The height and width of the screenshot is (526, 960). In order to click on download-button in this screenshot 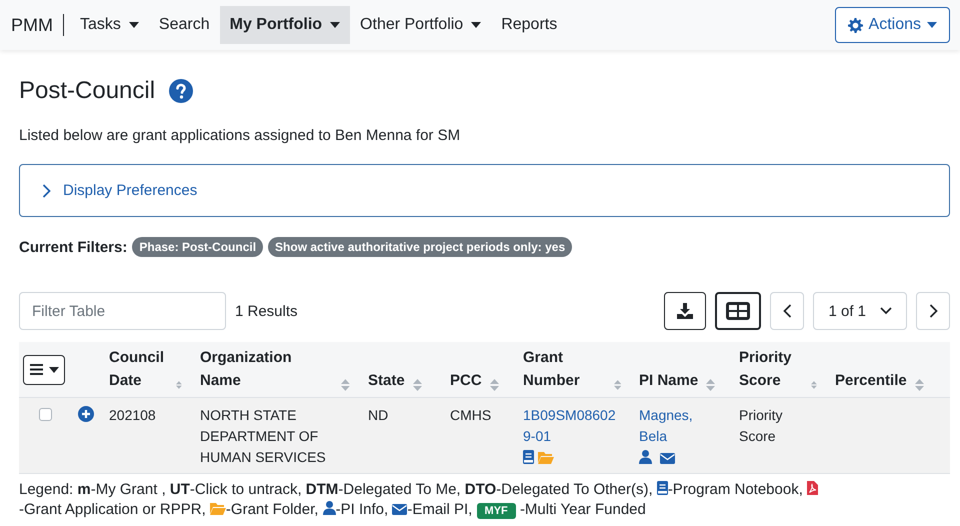, I will do `click(685, 311)`.